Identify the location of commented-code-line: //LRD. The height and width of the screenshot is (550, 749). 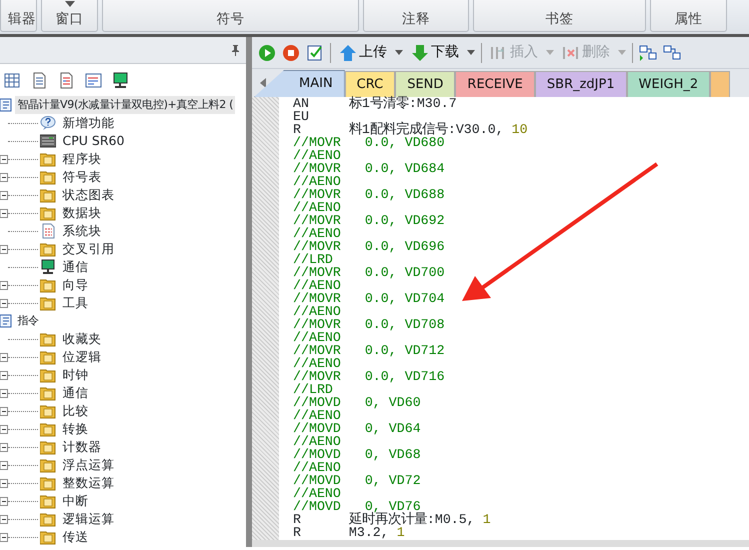
(312, 389).